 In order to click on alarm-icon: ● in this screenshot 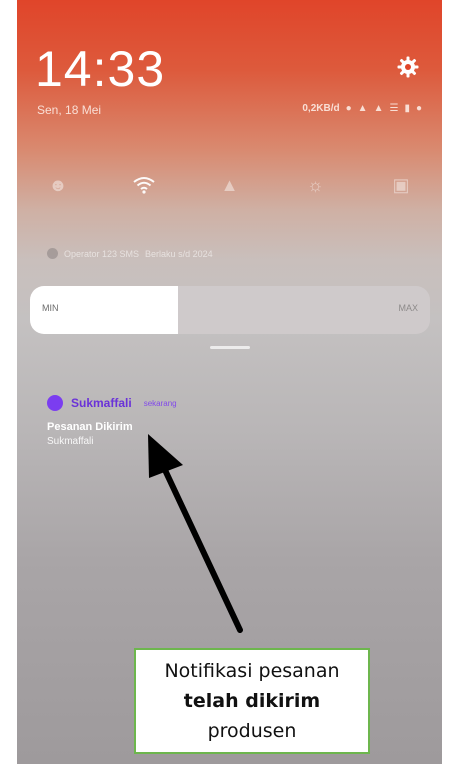, I will do `click(418, 108)`.